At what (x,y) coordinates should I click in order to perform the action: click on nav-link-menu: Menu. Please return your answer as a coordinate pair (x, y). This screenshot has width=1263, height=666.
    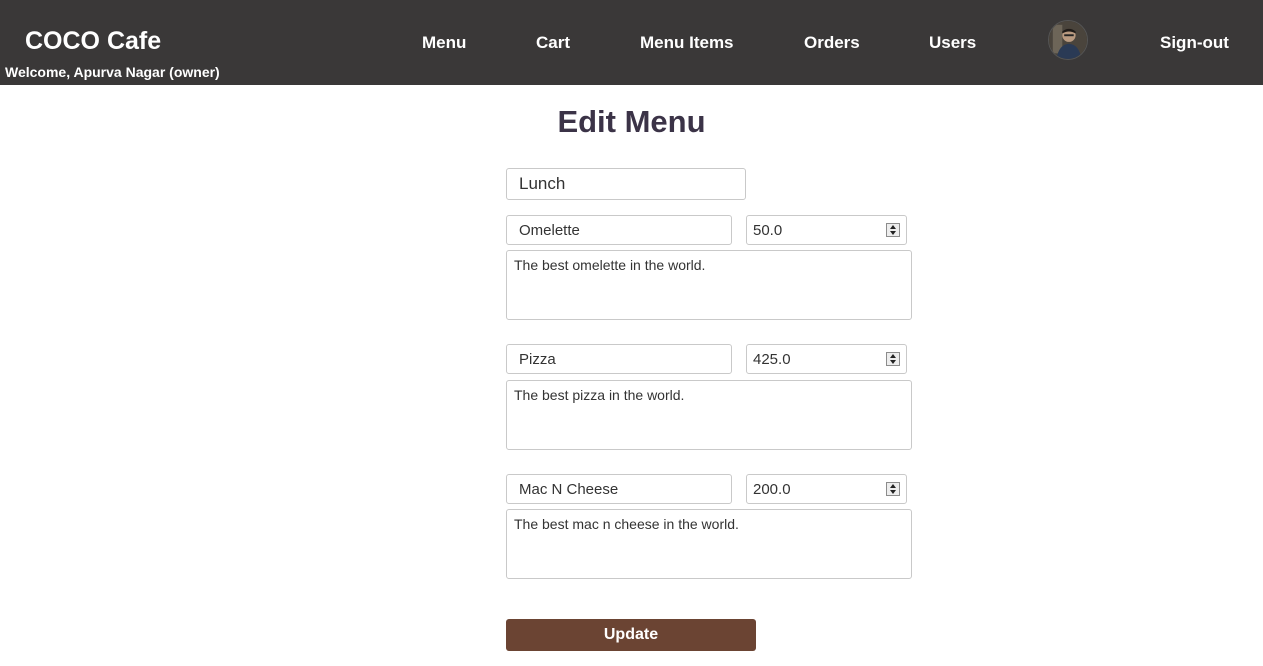
    Looking at the image, I should click on (444, 43).